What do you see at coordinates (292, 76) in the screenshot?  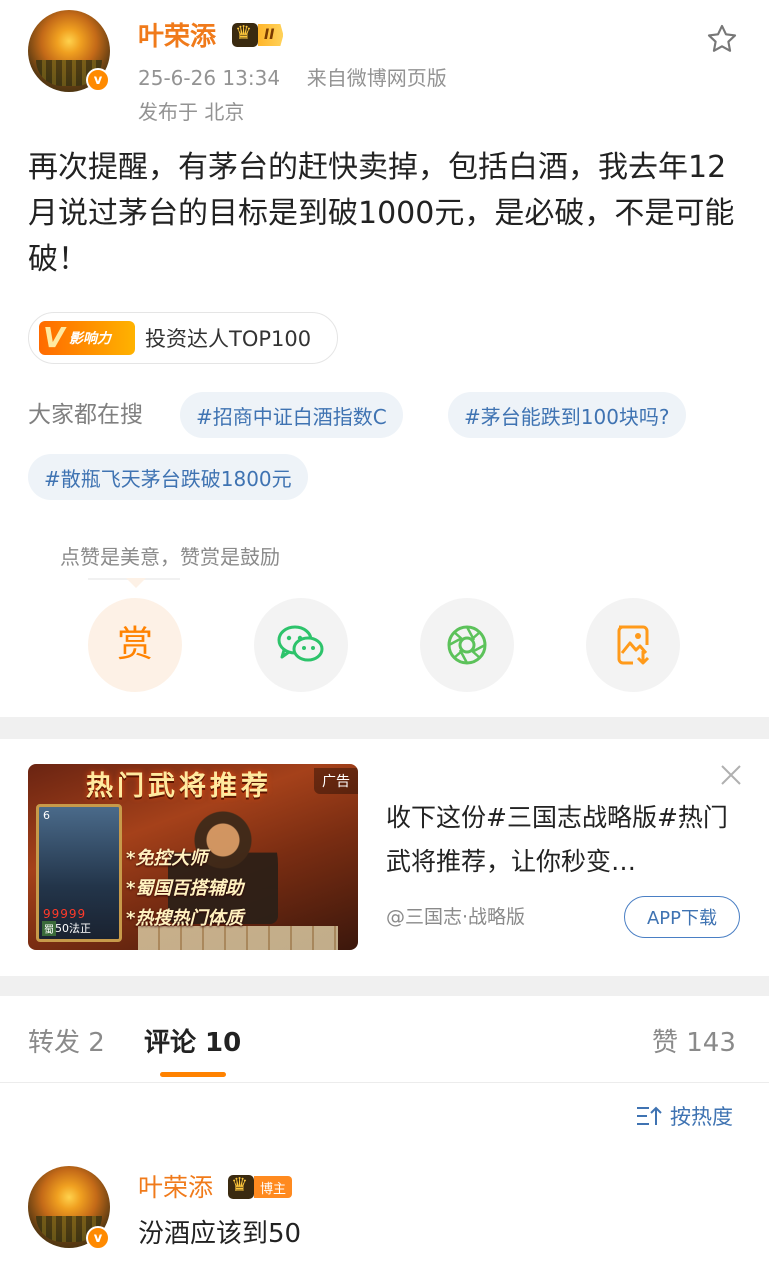 I see `post-meta: 25-6-26 13:34 来自微博网页版` at bounding box center [292, 76].